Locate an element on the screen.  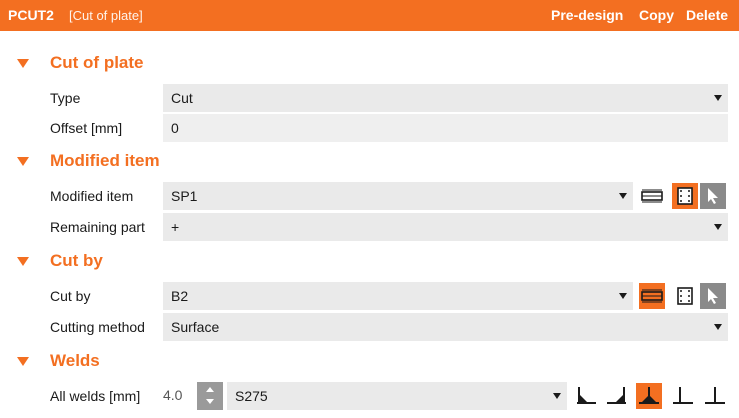
modified-item-value: SP1 is located at coordinates (184, 196).